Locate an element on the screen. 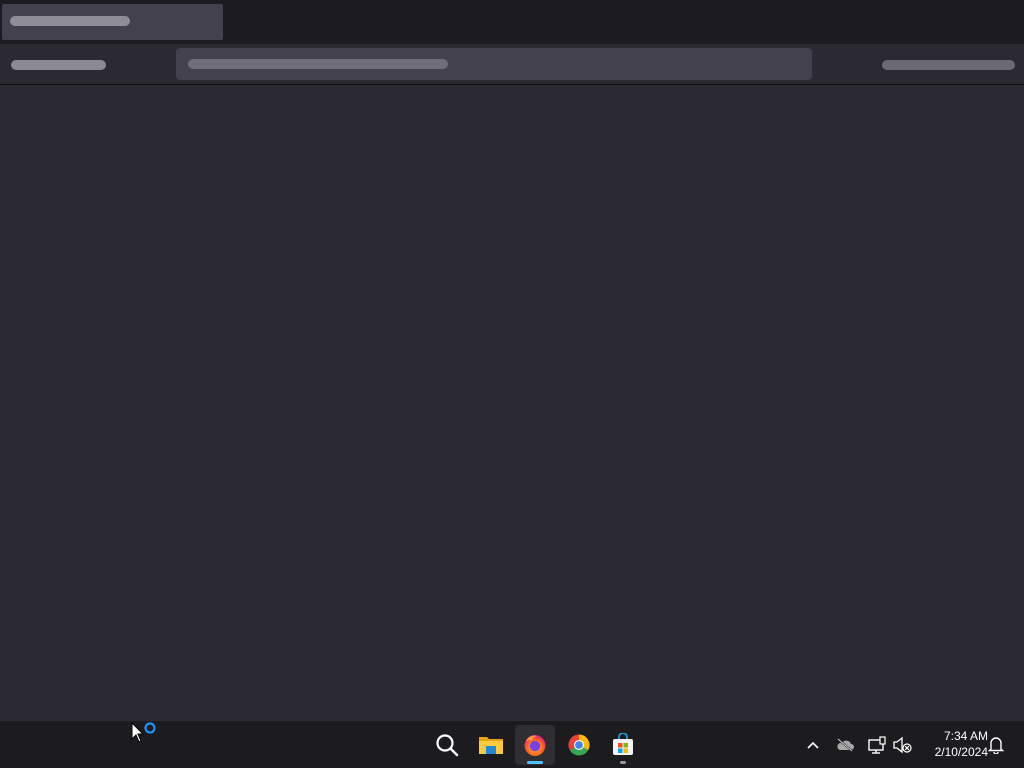 This screenshot has height=768, width=1024. network-button is located at coordinates (877, 745).